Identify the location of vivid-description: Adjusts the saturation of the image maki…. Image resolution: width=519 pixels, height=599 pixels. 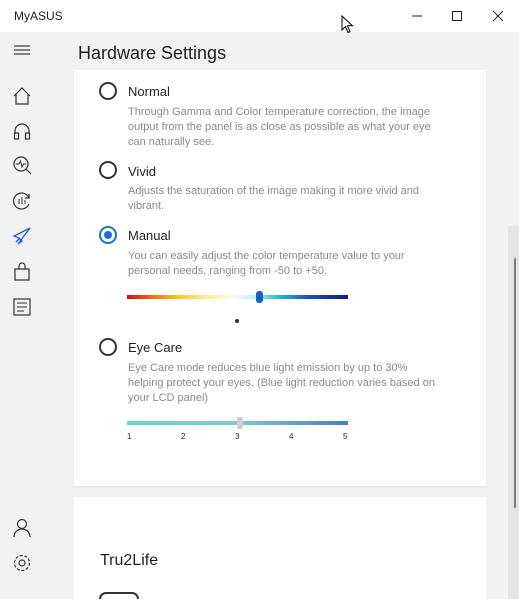
(274, 198).